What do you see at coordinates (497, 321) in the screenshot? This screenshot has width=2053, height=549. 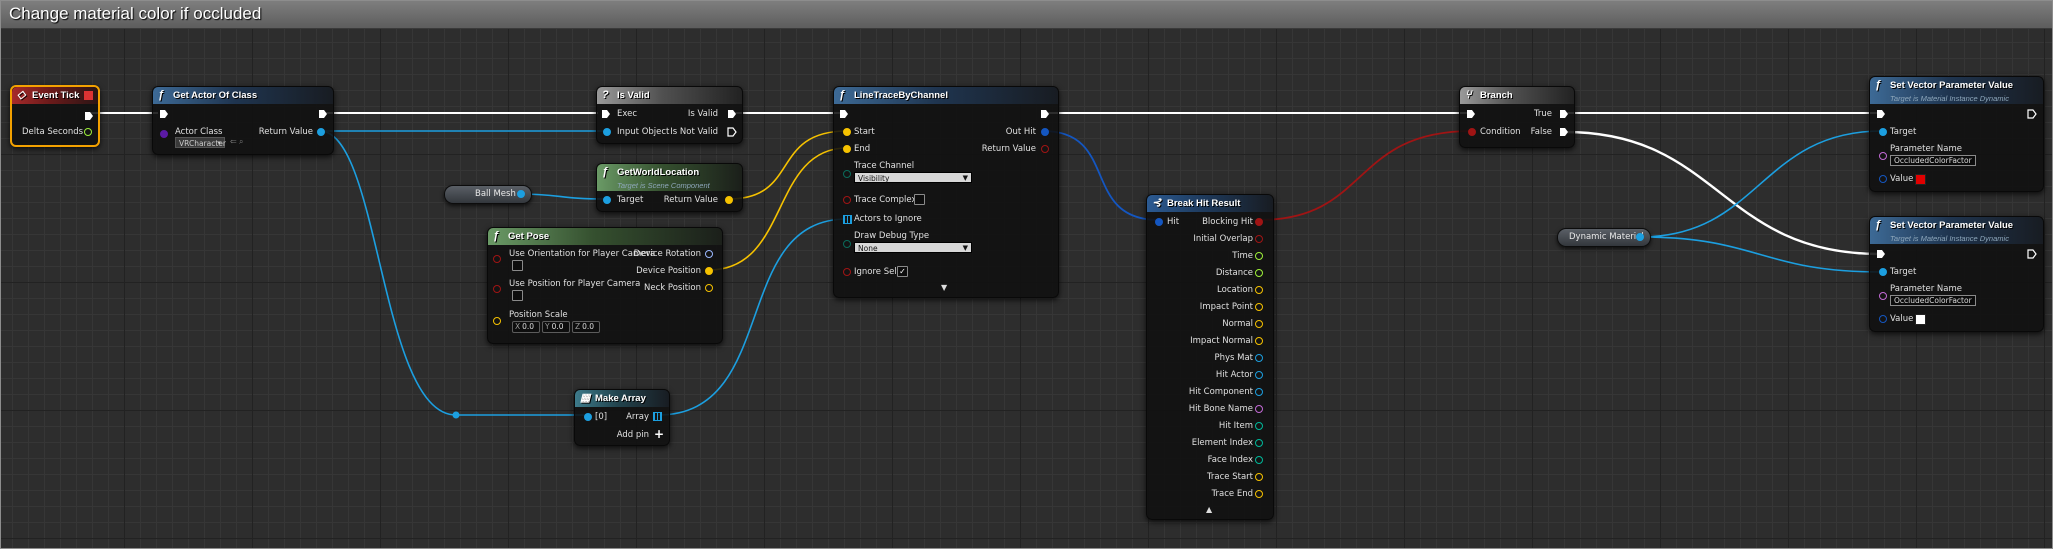 I see `position-scale-pin` at bounding box center [497, 321].